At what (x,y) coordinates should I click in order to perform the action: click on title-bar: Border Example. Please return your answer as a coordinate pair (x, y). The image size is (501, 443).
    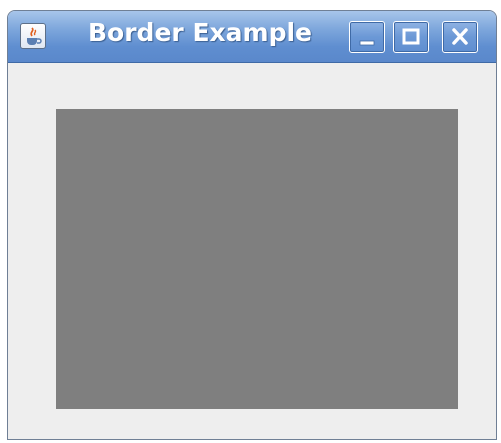
    Looking at the image, I should click on (252, 37).